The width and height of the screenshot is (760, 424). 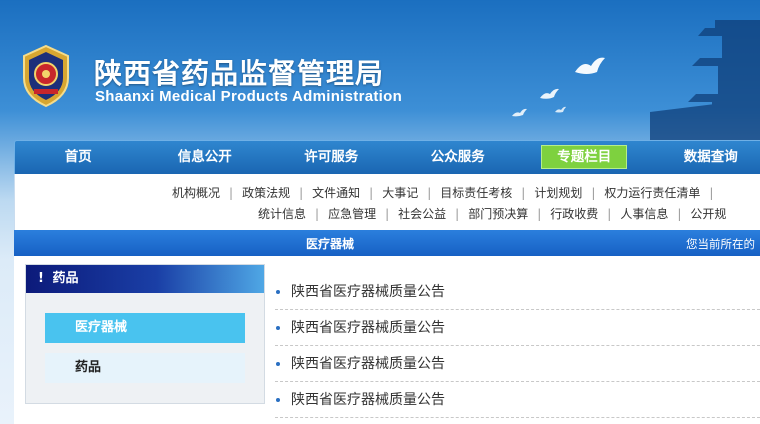 What do you see at coordinates (249, 96) in the screenshot?
I see `site-title-en: Shaanxi Medical Products Administration` at bounding box center [249, 96].